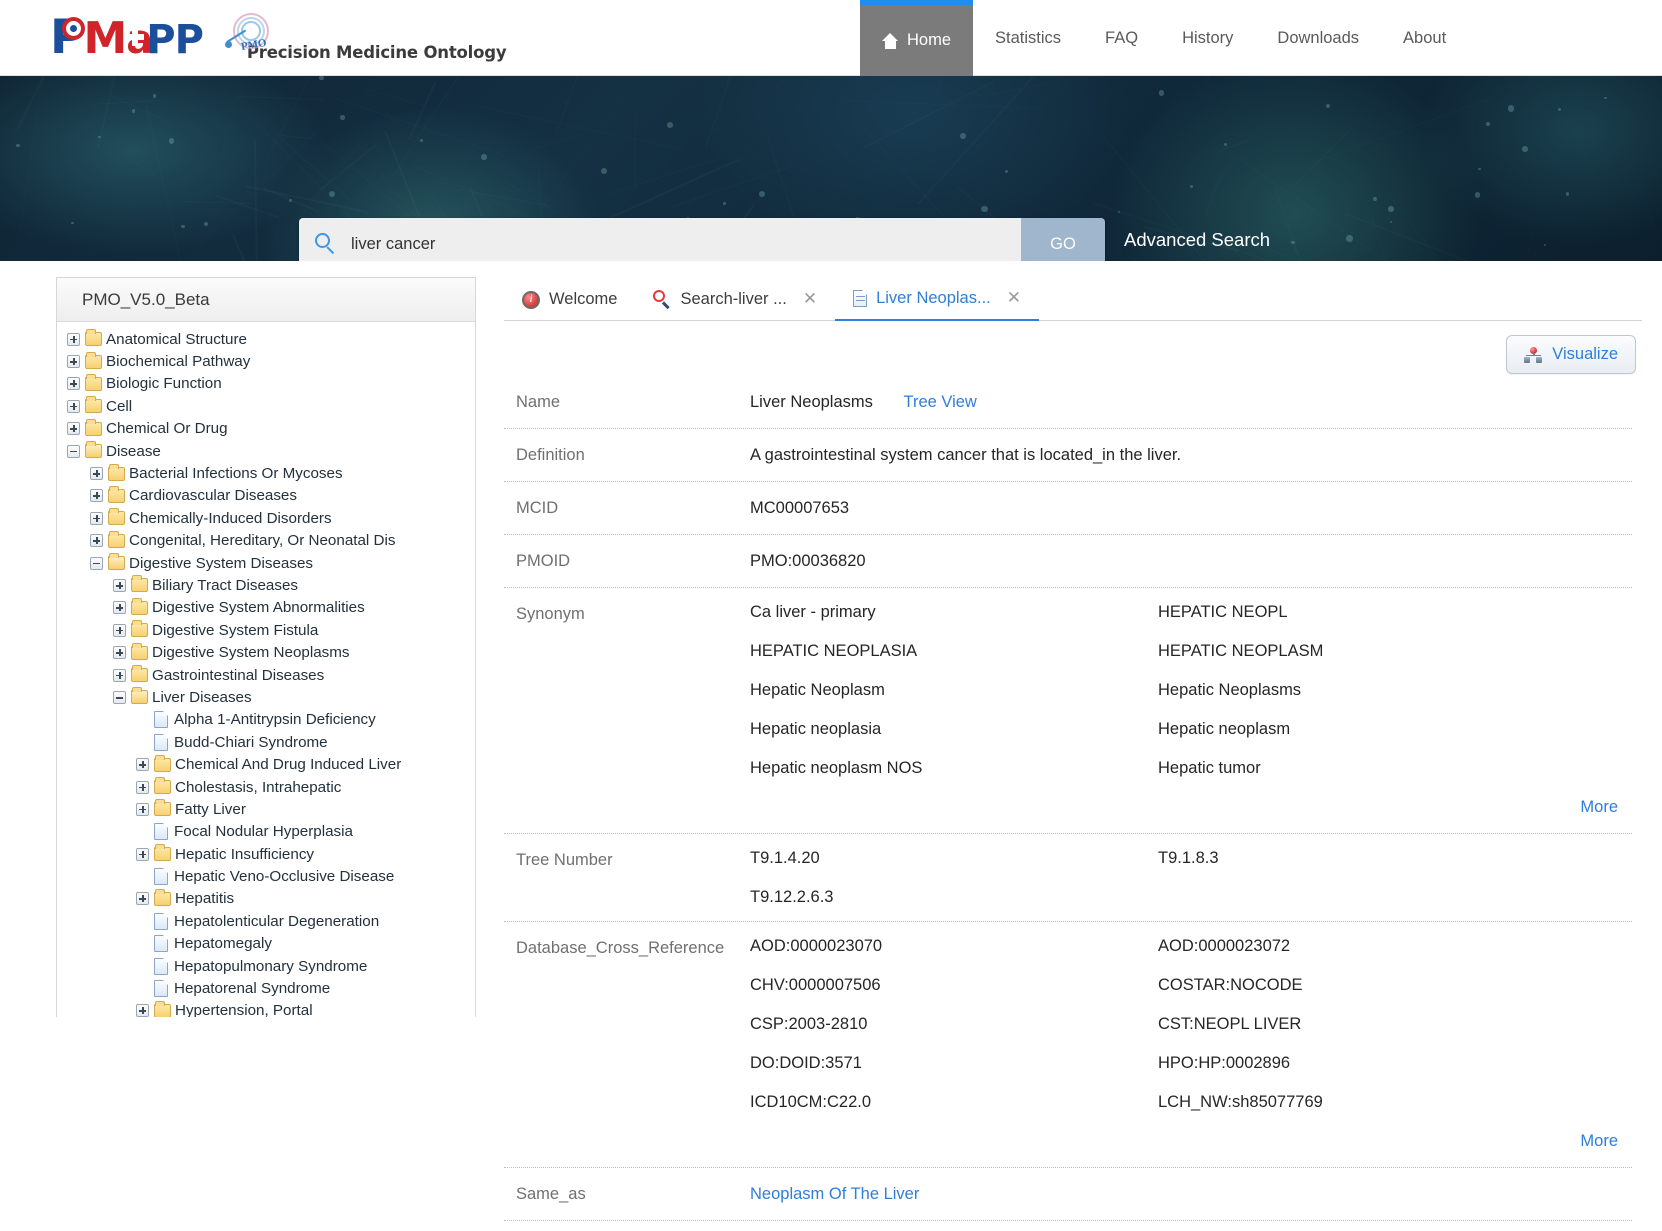 This screenshot has width=1662, height=1231. I want to click on search-box, so click(660, 239).